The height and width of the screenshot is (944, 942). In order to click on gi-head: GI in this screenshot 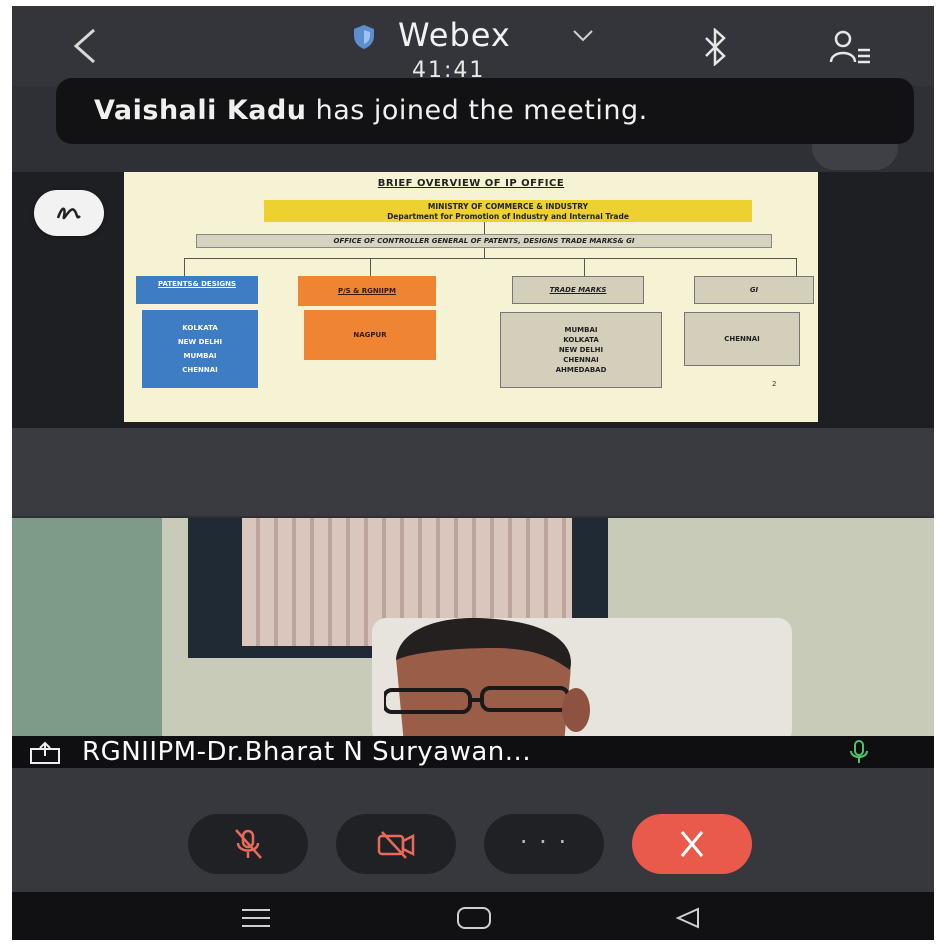, I will do `click(754, 290)`.